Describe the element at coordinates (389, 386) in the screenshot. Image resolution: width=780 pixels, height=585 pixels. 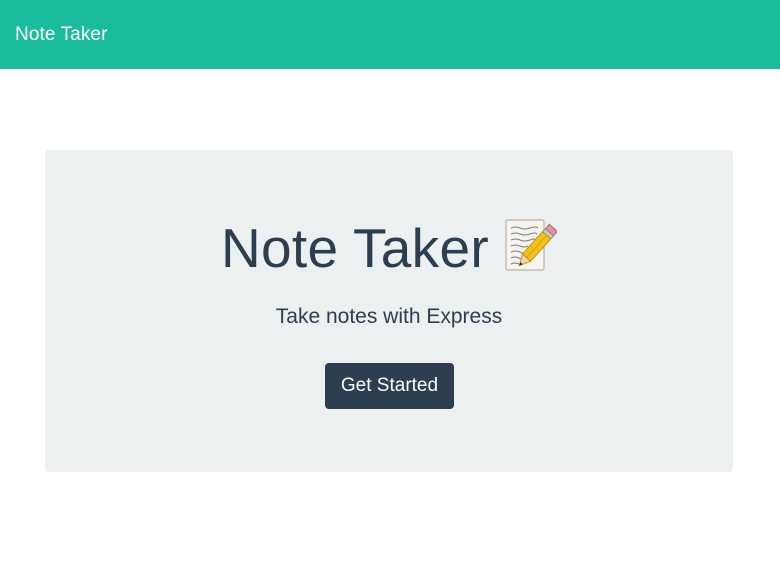
I see `get-started-button: Get Started` at that location.